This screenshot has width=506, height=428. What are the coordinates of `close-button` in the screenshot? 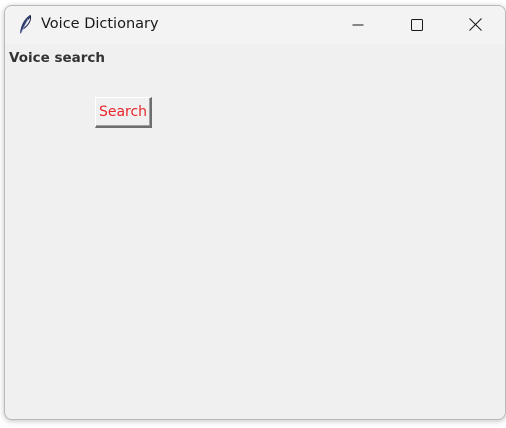 It's located at (475, 25).